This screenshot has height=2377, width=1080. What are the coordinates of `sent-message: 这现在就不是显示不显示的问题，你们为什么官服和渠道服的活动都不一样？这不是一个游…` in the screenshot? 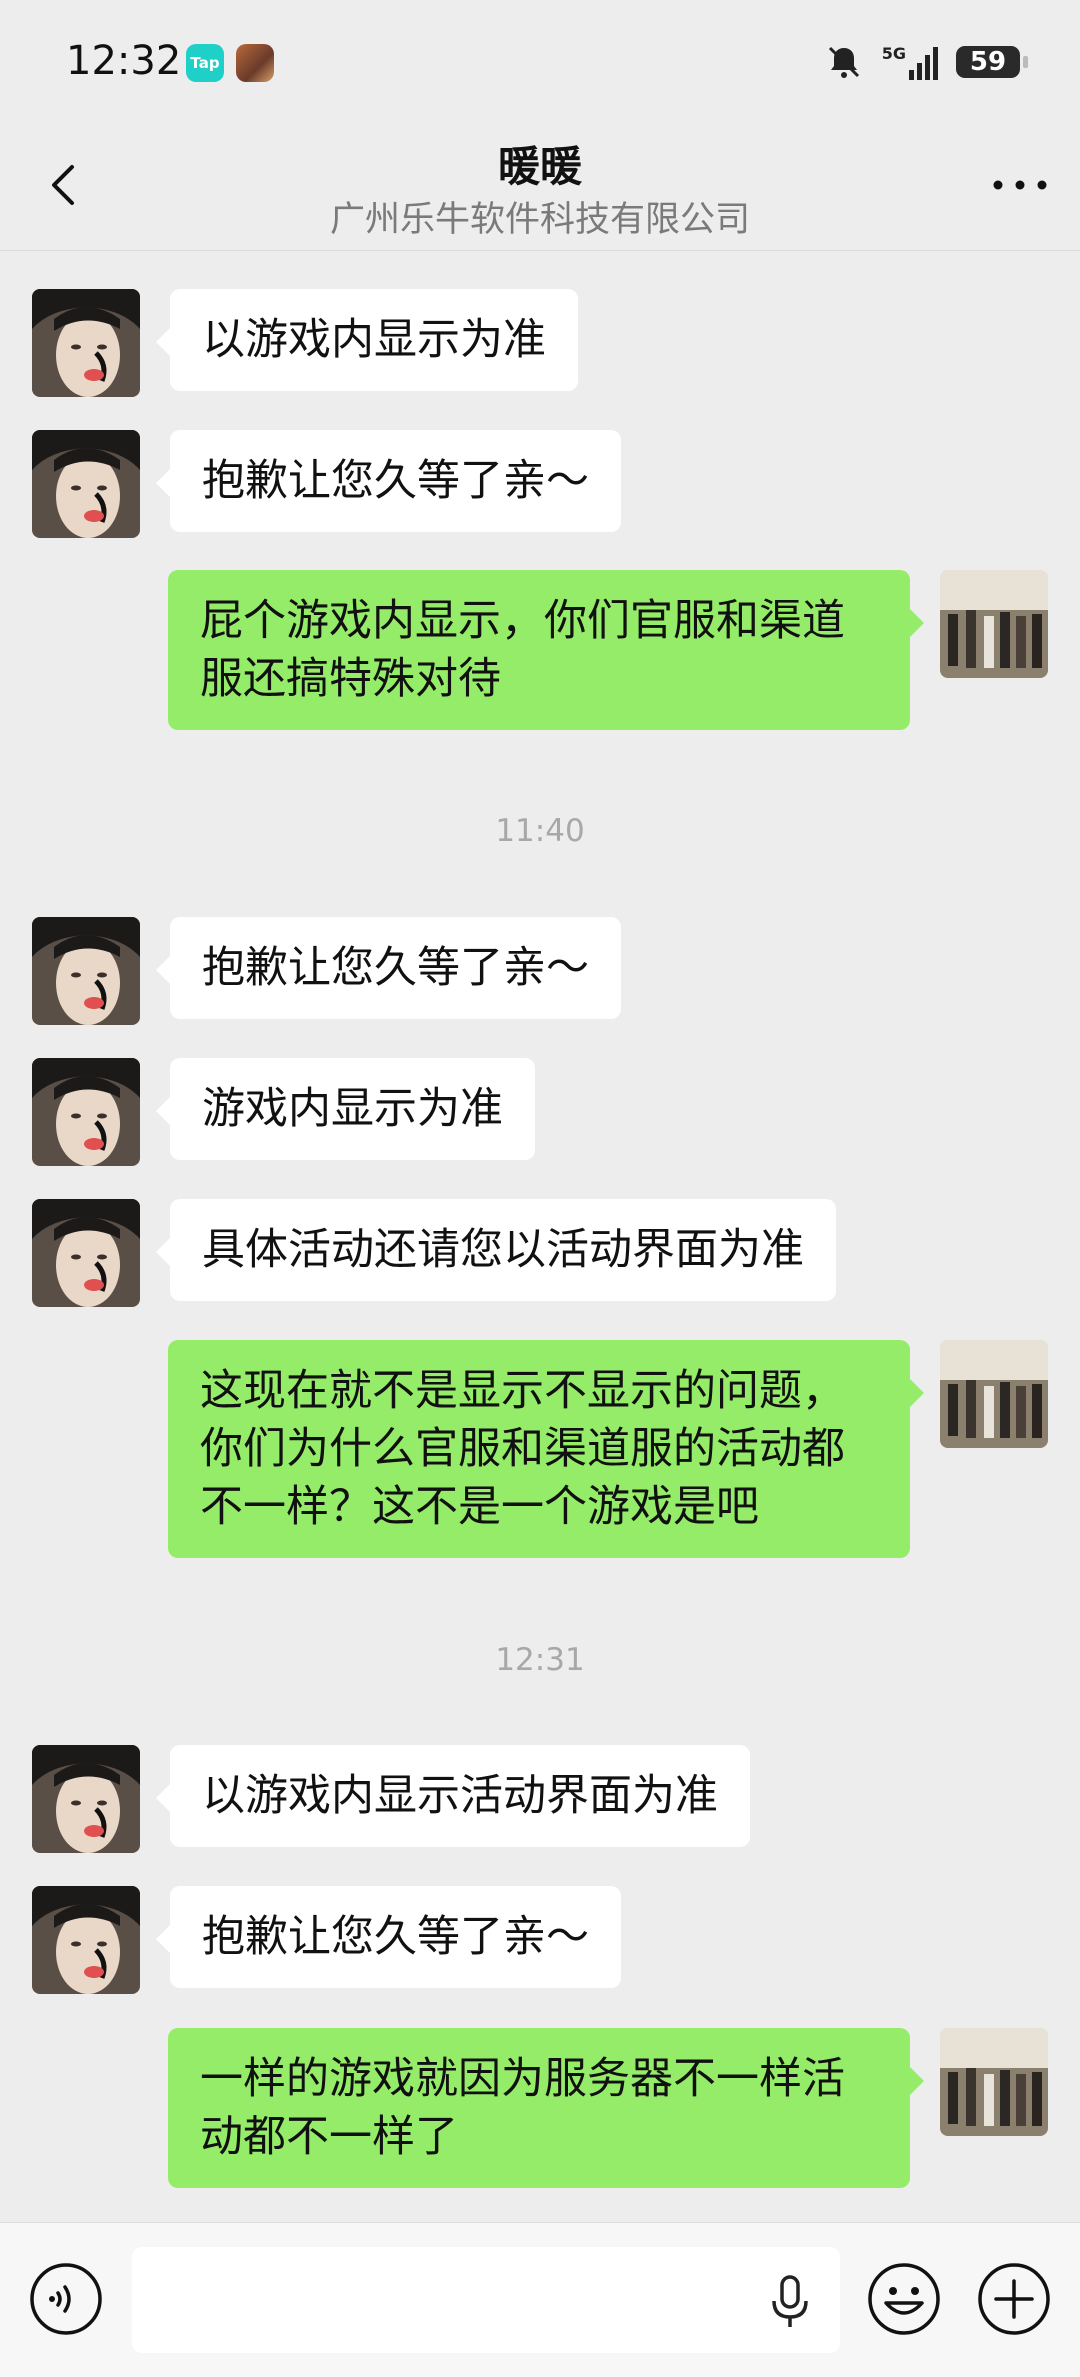 It's located at (546, 1449).